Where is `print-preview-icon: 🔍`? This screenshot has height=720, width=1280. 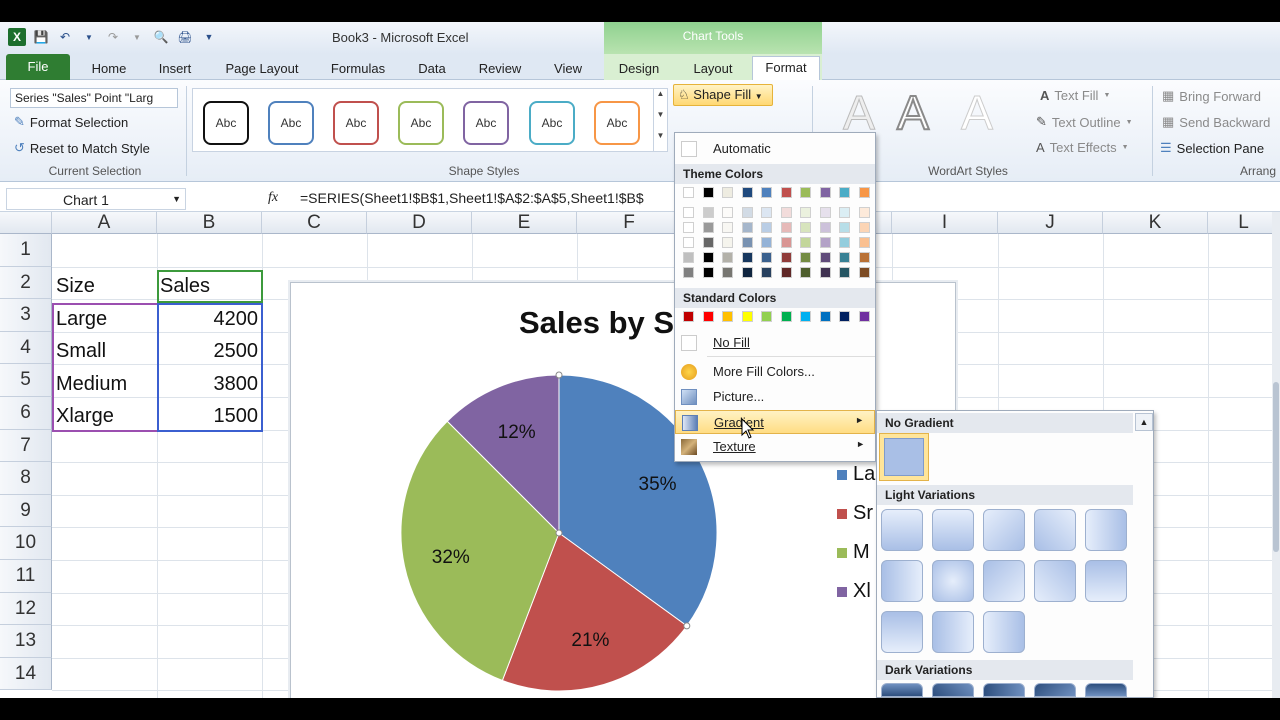
print-preview-icon: 🔍 is located at coordinates (161, 37).